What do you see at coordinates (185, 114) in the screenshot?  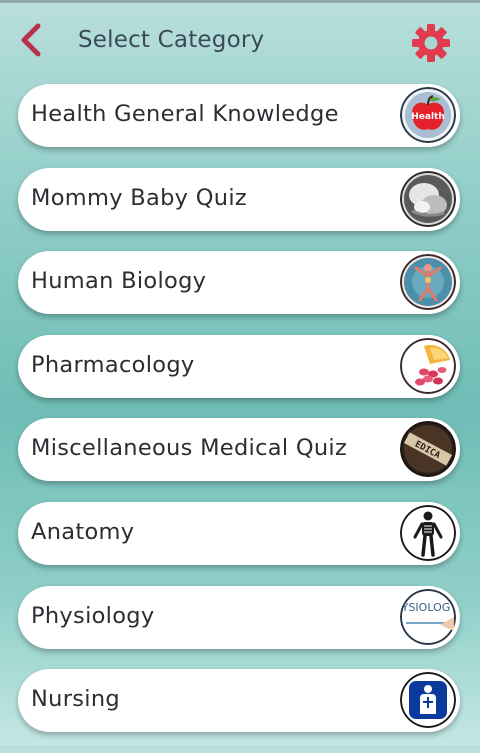 I see `category-label: Health General Knowledge` at bounding box center [185, 114].